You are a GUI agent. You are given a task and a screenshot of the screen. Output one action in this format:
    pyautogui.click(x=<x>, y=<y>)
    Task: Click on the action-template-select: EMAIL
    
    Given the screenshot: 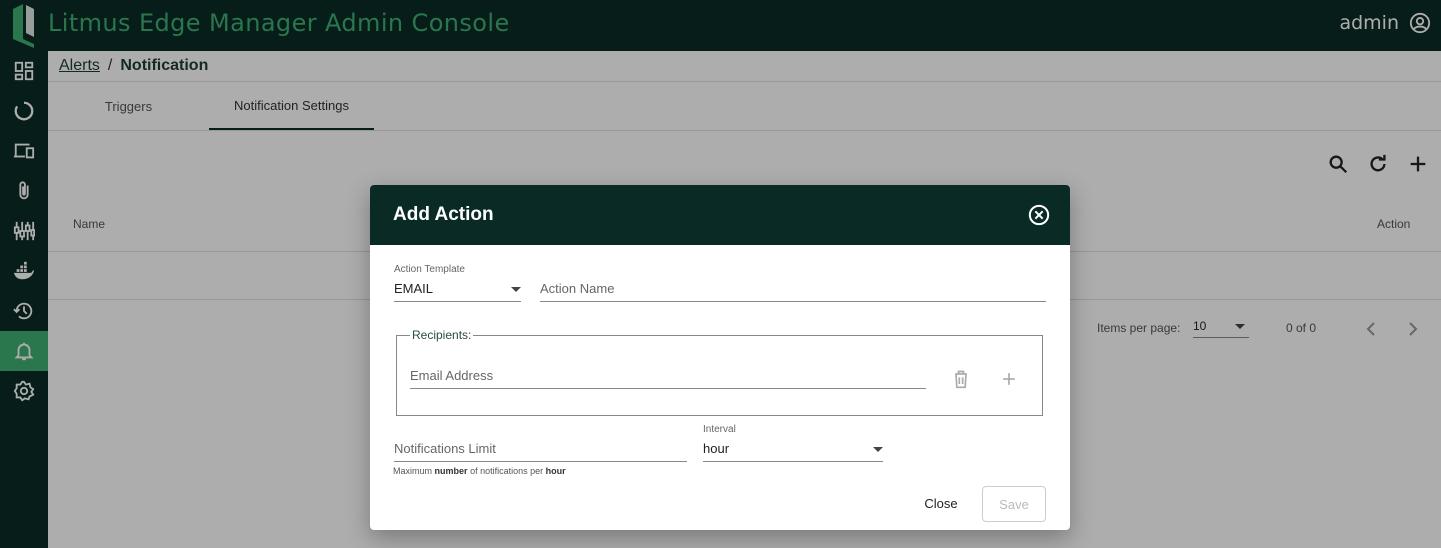 What is the action you would take?
    pyautogui.click(x=457, y=291)
    